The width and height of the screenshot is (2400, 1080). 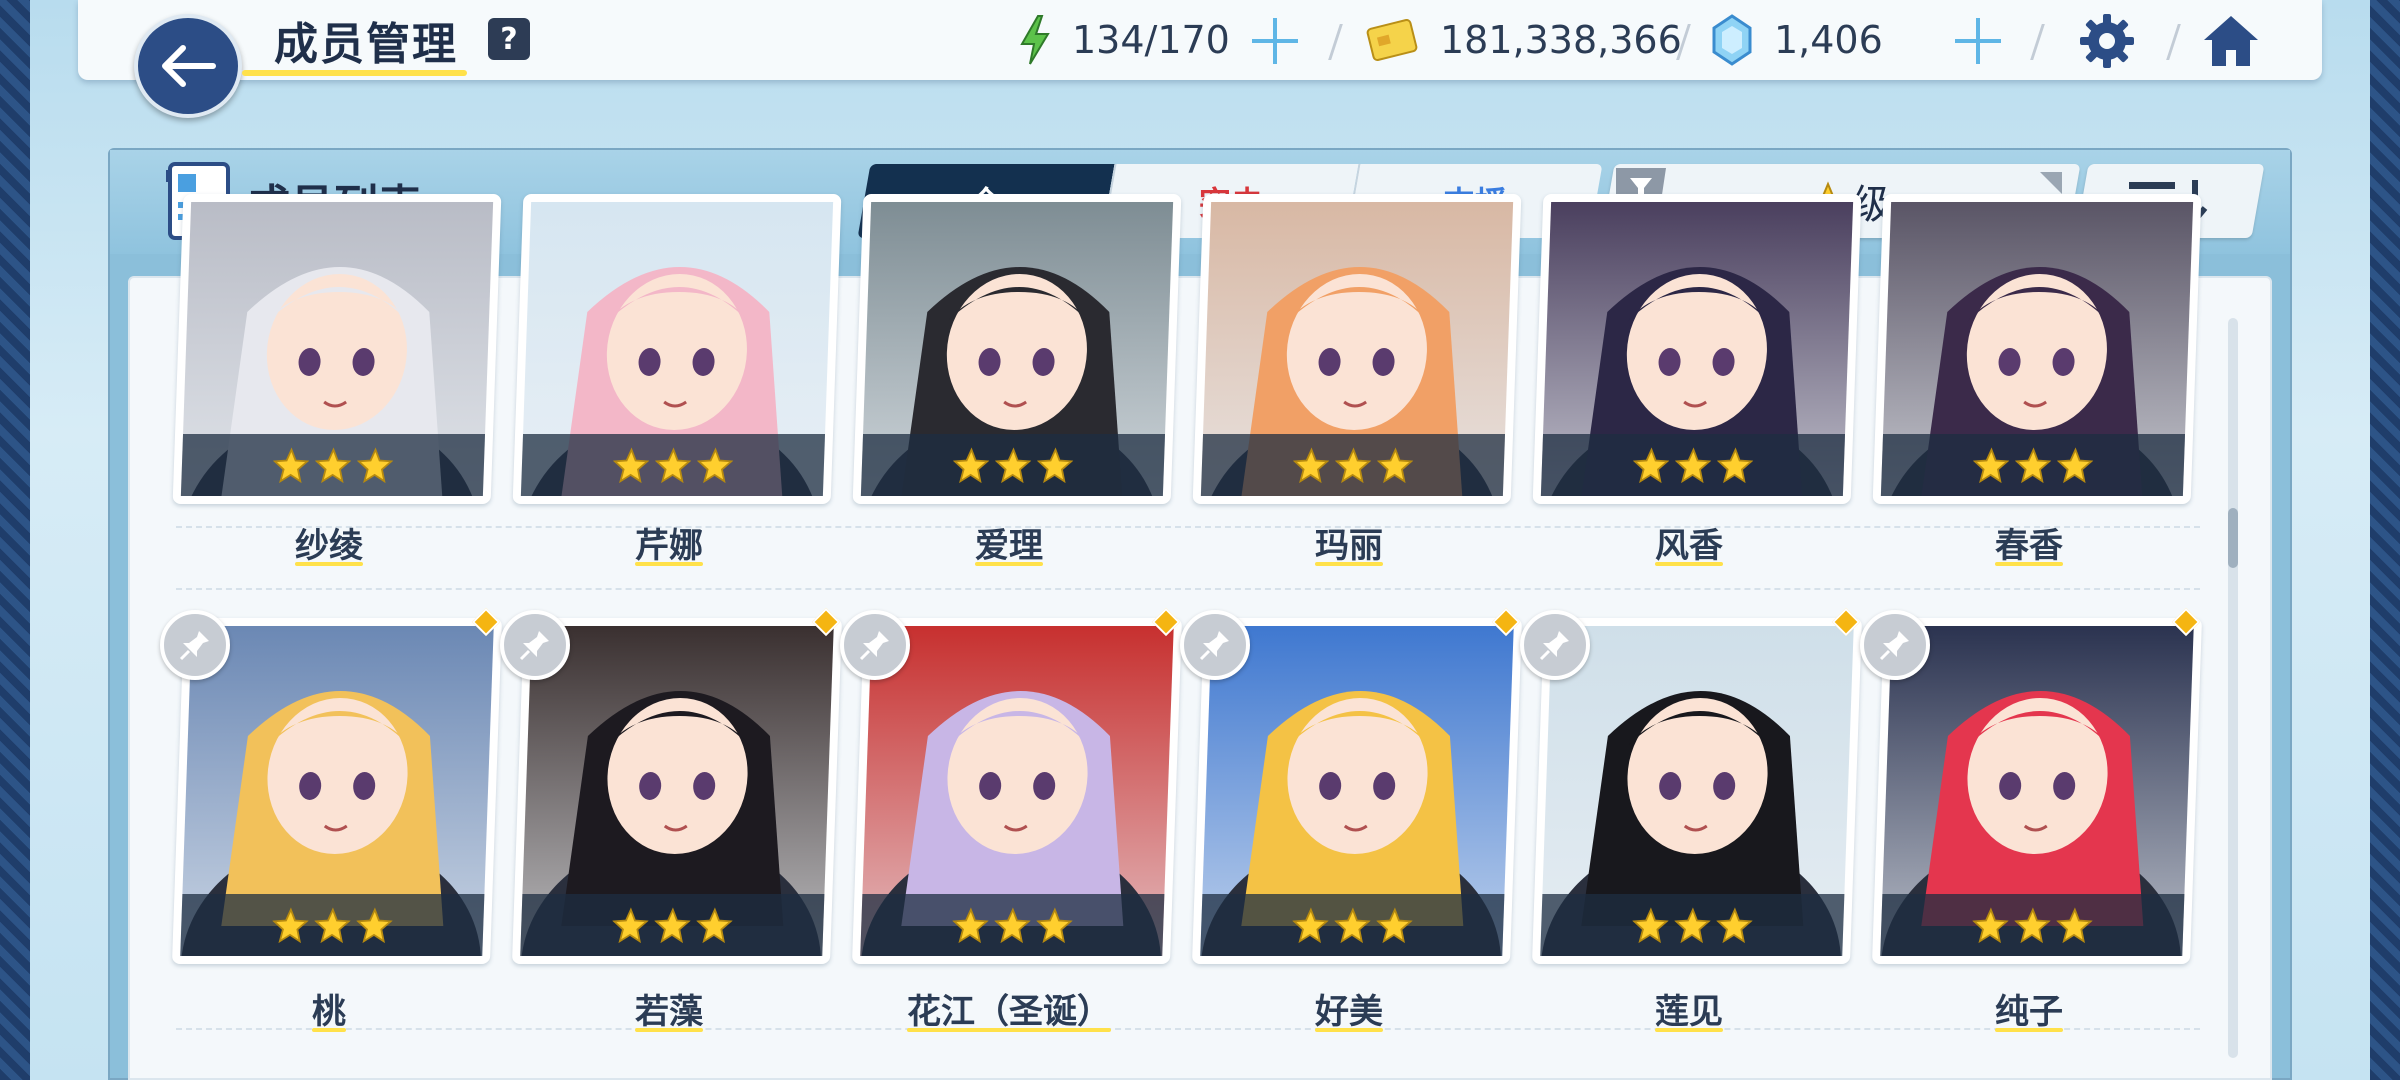 I want to click on member-name: 好美, so click(x=1349, y=1012).